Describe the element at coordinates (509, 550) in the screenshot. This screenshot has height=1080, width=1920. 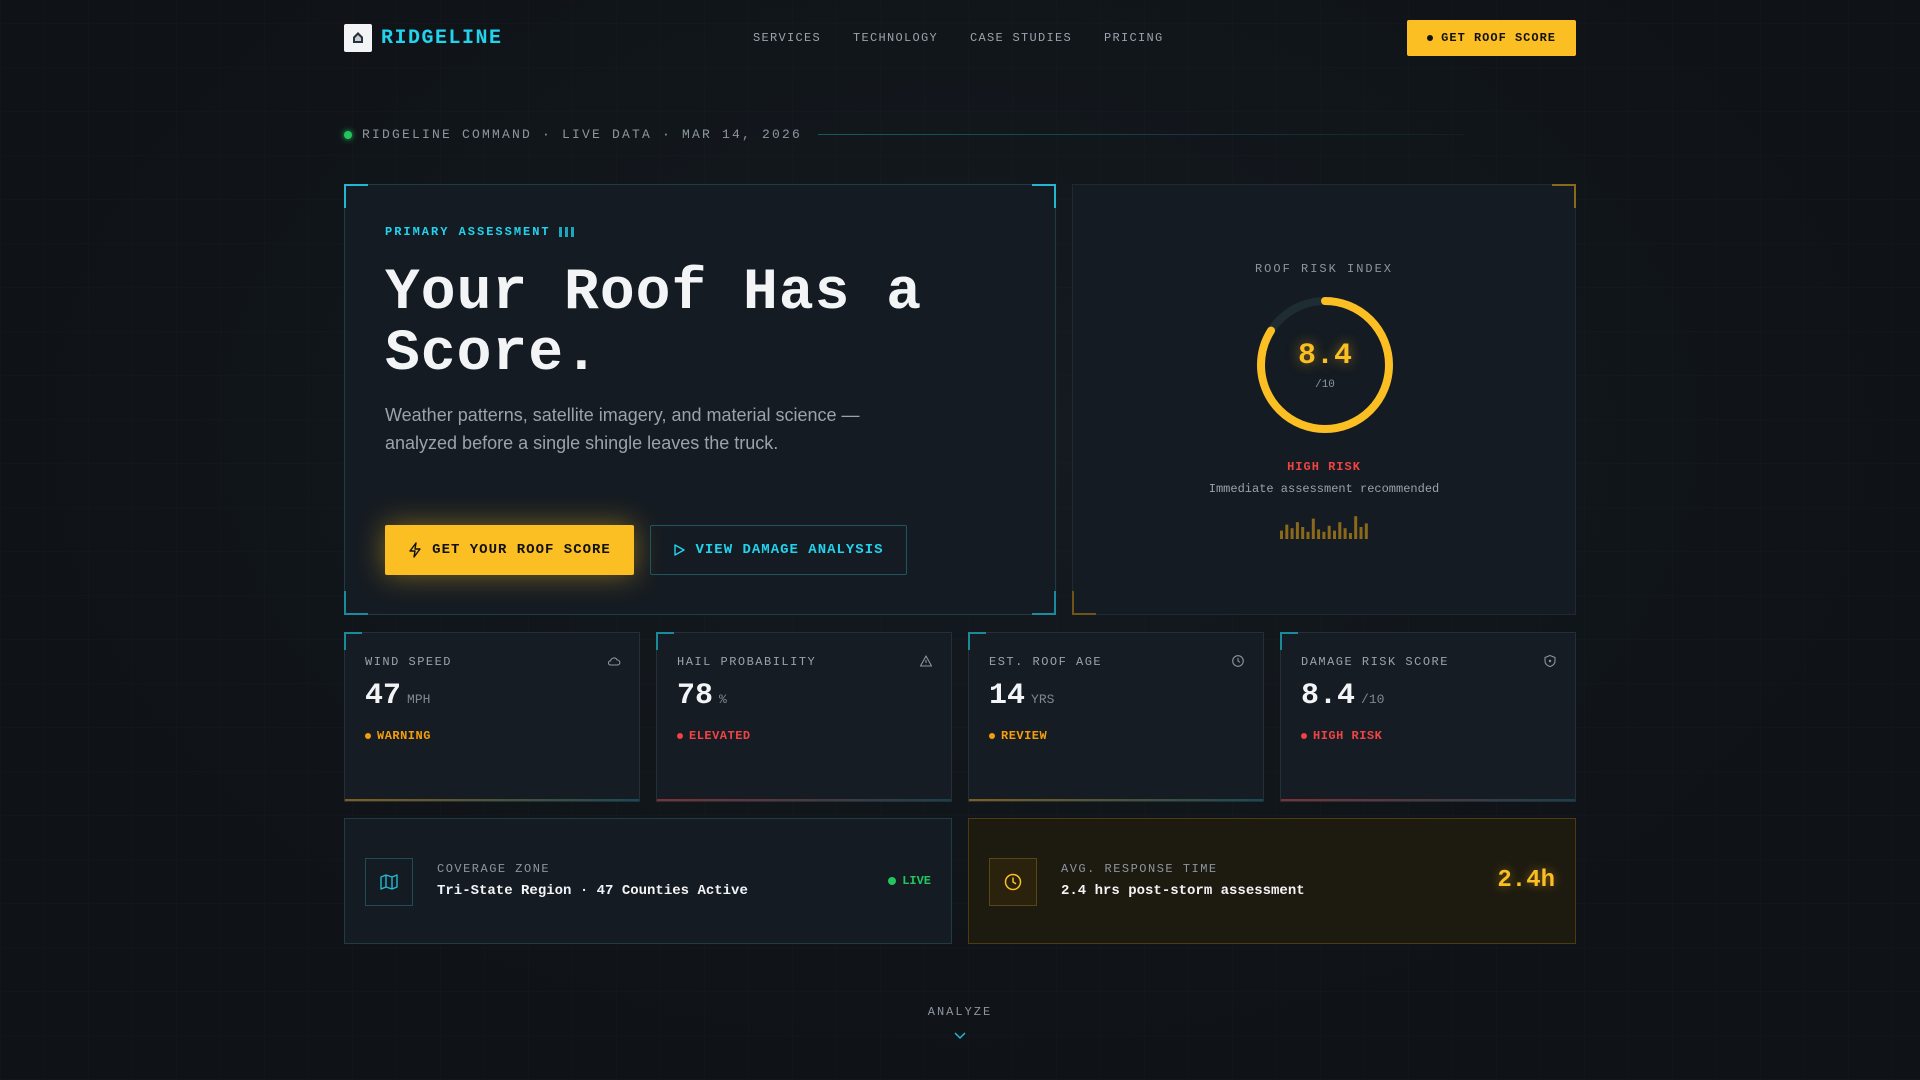
I see `get-your-roof-score-button: GET YOUR ROOF SCORE` at that location.